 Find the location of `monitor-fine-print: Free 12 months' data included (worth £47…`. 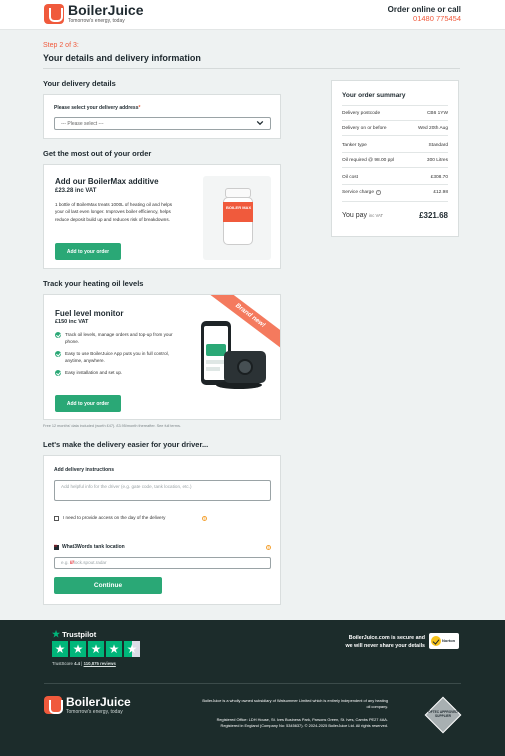

monitor-fine-print: Free 12 months' data included (worth £47… is located at coordinates (112, 426).